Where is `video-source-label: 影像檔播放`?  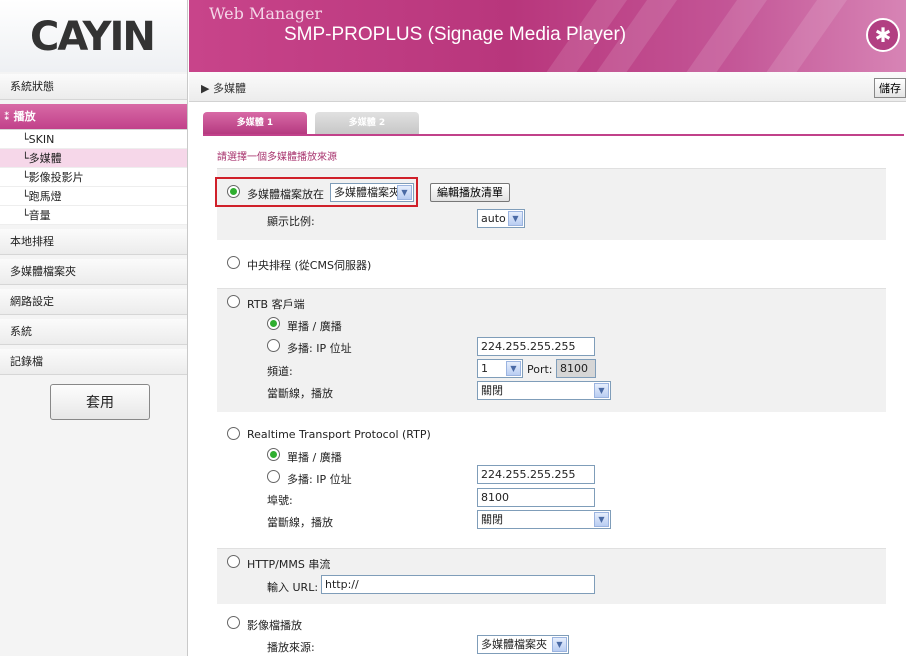
video-source-label: 影像檔播放 is located at coordinates (274, 625).